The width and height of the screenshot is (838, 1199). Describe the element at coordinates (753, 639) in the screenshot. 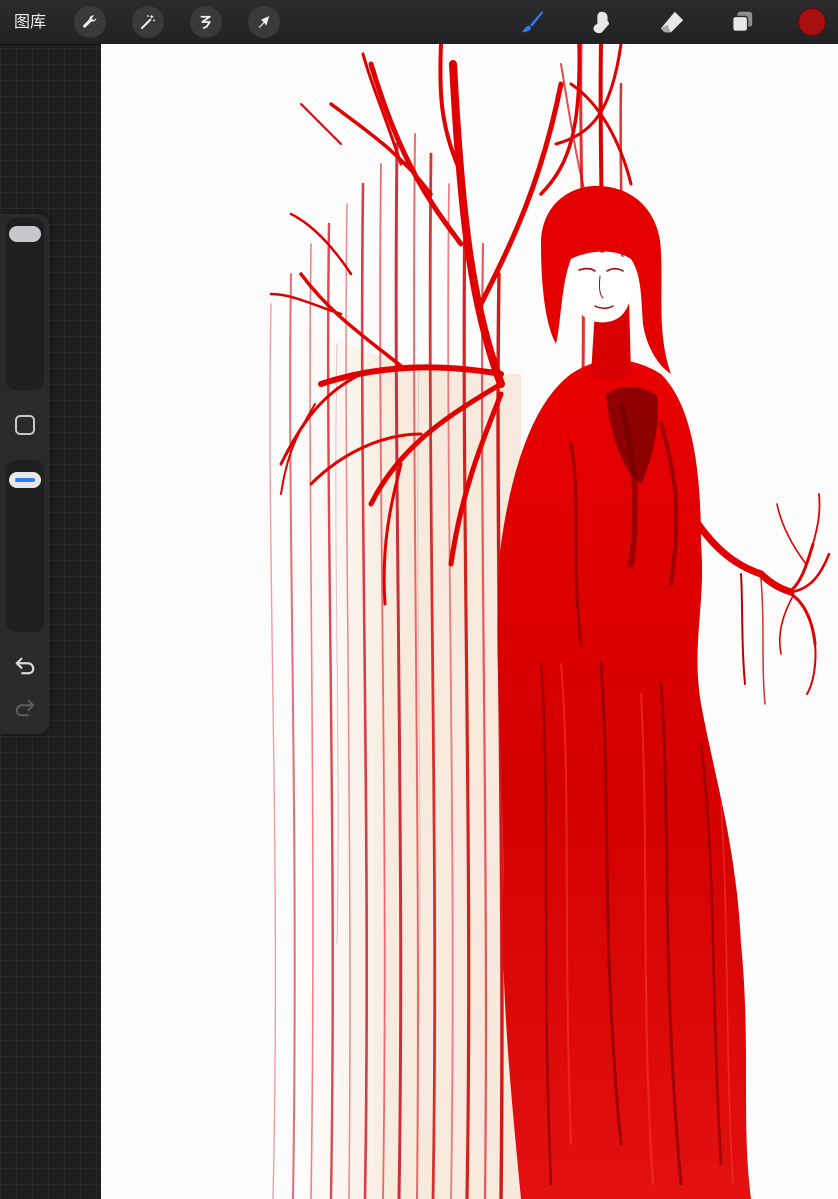

I see `arm-drips` at that location.